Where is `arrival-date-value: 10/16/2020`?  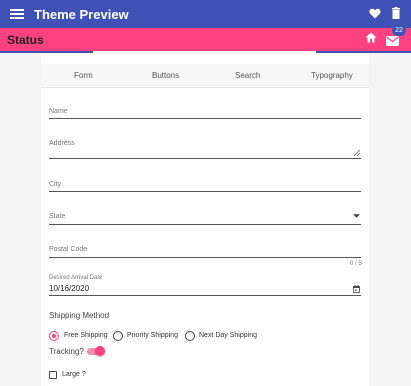
arrival-date-value: 10/16/2020 is located at coordinates (69, 288).